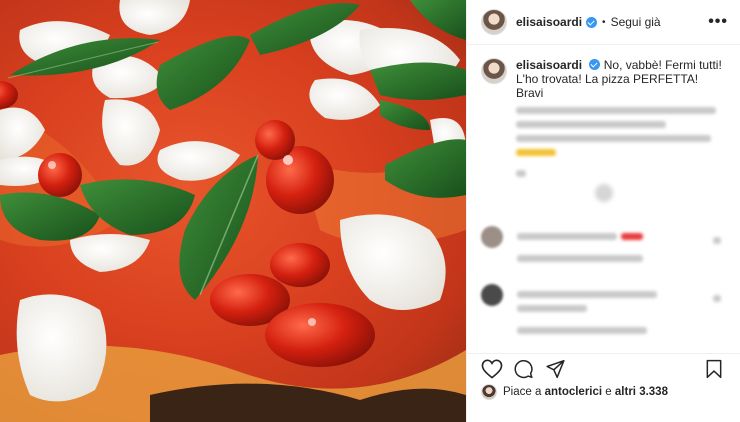 The width and height of the screenshot is (740, 422). What do you see at coordinates (522, 392) in the screenshot?
I see `likes-prefix: Piace a` at bounding box center [522, 392].